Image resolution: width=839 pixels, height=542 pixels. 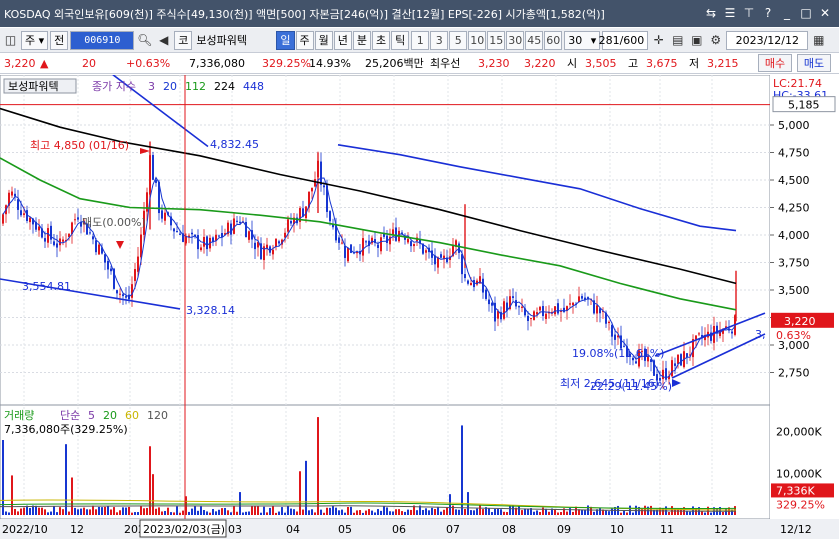 I want to click on tab-period-week: 주, so click(x=304, y=40).